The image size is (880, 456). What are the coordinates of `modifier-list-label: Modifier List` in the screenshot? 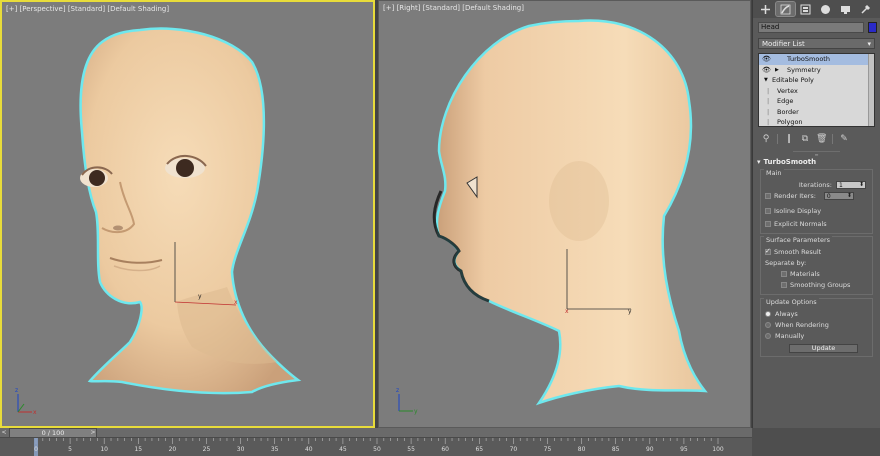 It's located at (783, 43).